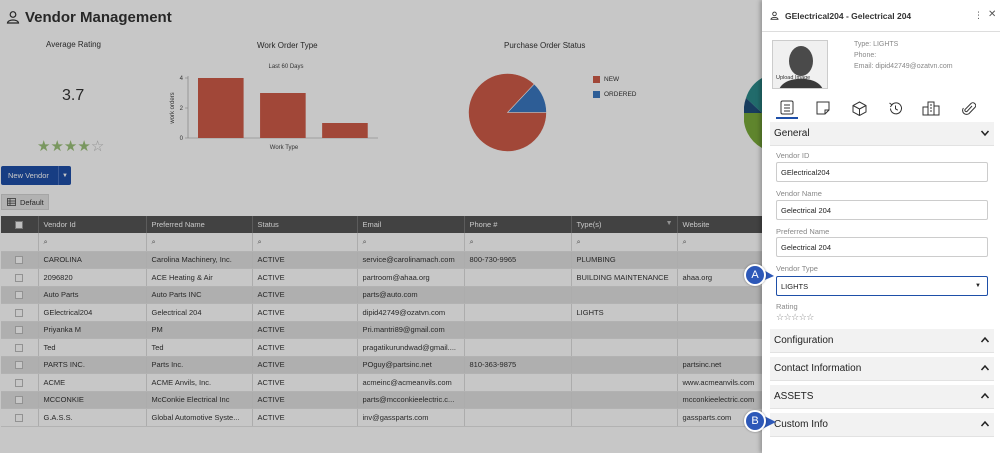 The image size is (1000, 453). What do you see at coordinates (92, 224) in the screenshot?
I see `column-header: Vendor Id` at bounding box center [92, 224].